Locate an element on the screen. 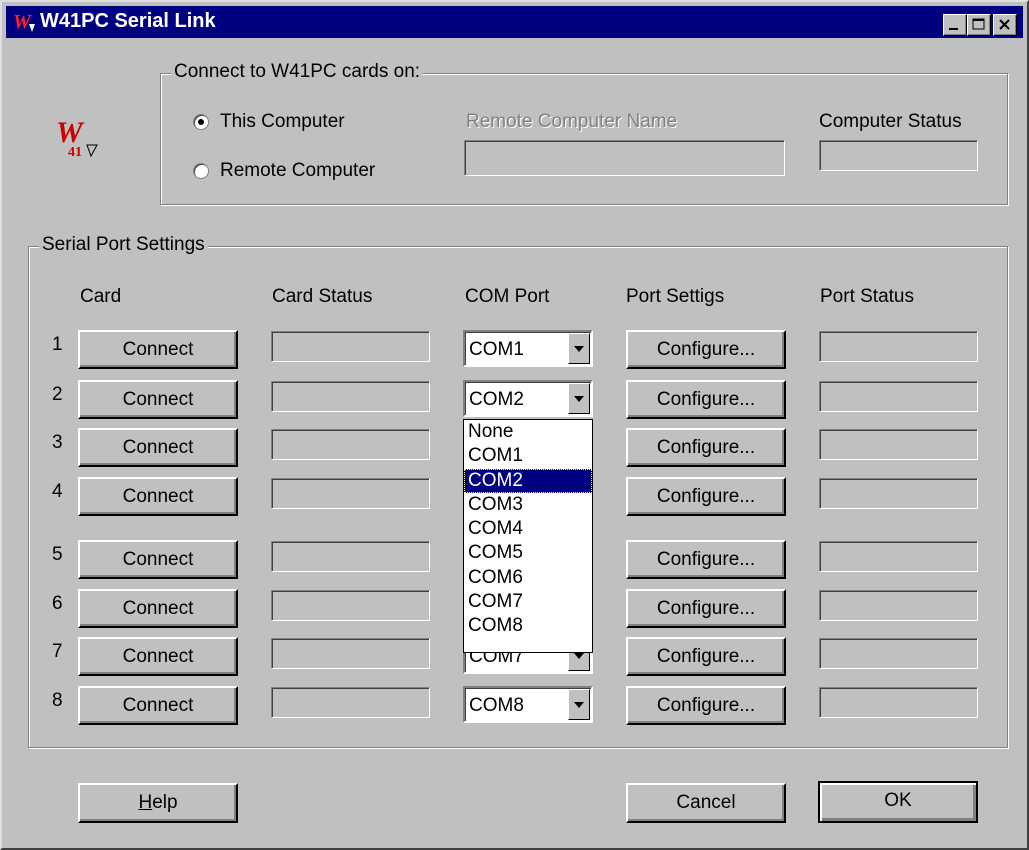 This screenshot has width=1029, height=850. close-button is located at coordinates (1005, 25).